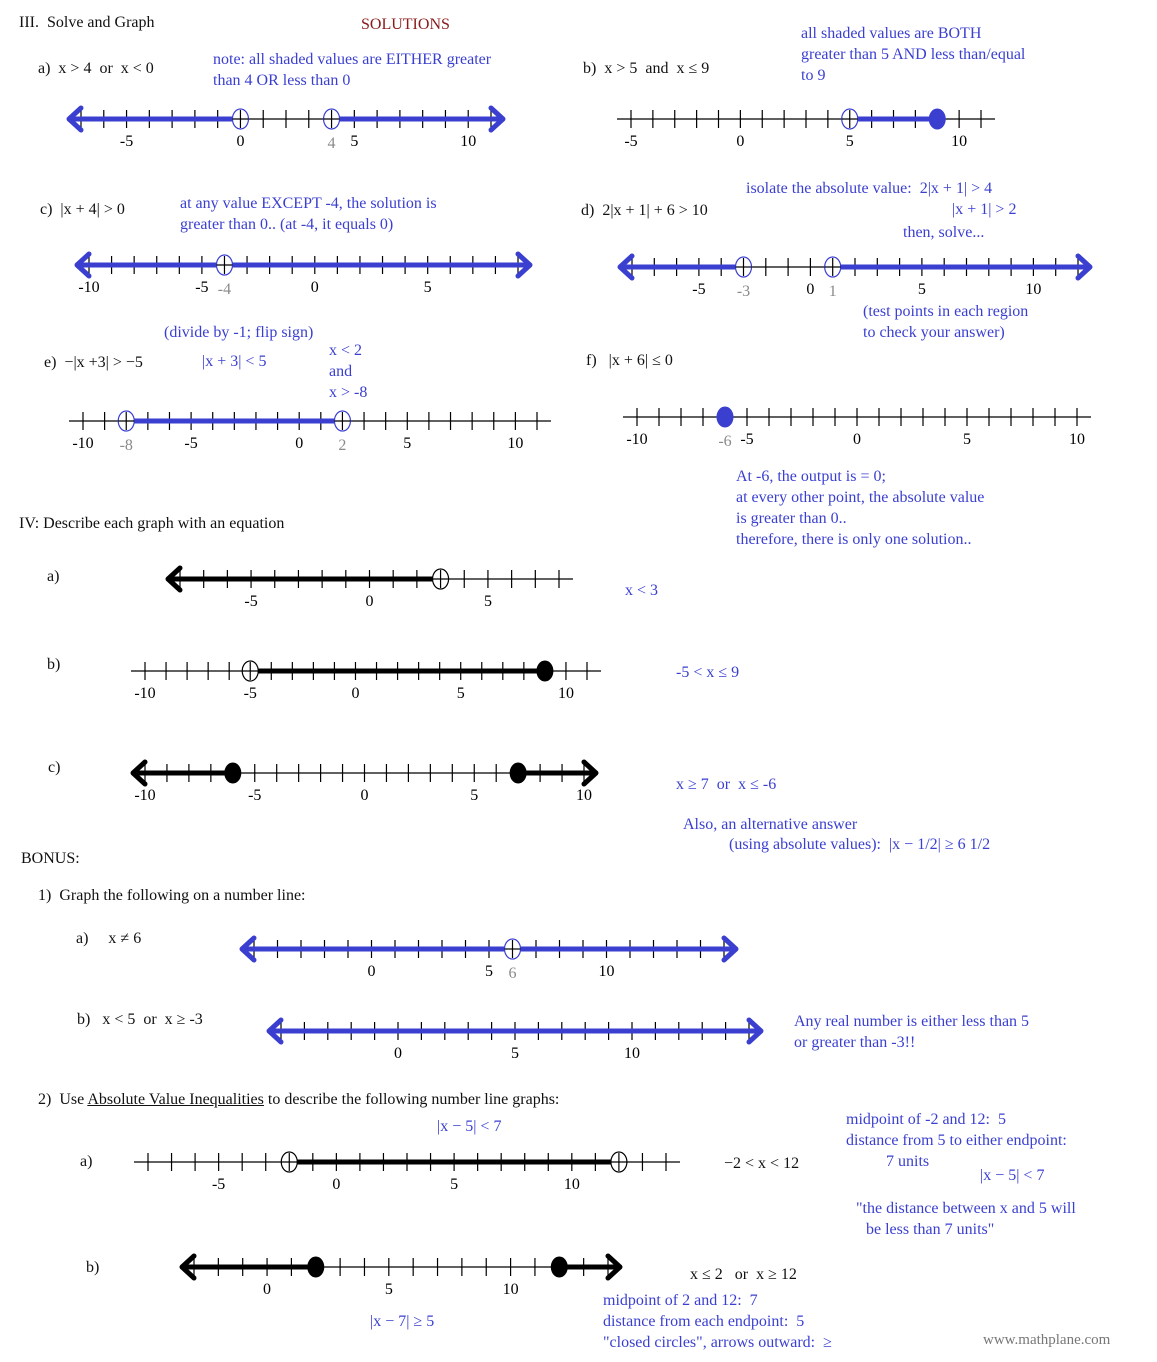  What do you see at coordinates (806, 129) in the screenshot?
I see `number-line-3b: -5 0 5 10` at bounding box center [806, 129].